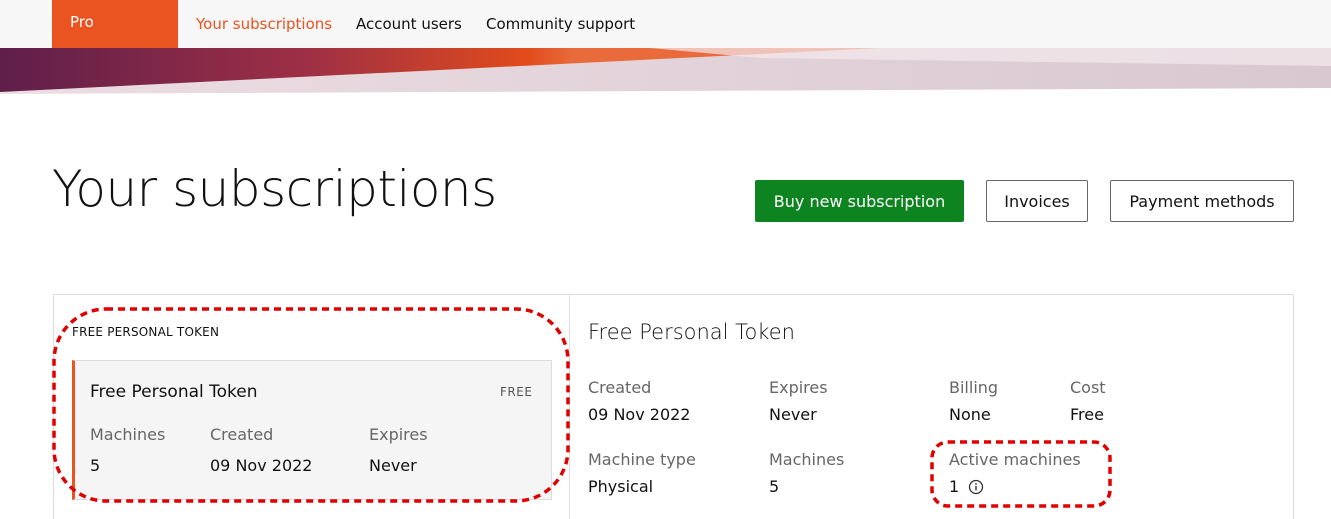 The width and height of the screenshot is (1331, 519). I want to click on header-gradient-band, so click(665, 71).